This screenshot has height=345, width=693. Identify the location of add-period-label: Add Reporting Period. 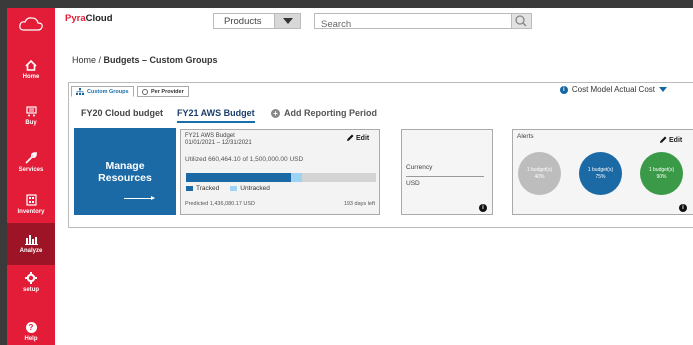
(330, 113).